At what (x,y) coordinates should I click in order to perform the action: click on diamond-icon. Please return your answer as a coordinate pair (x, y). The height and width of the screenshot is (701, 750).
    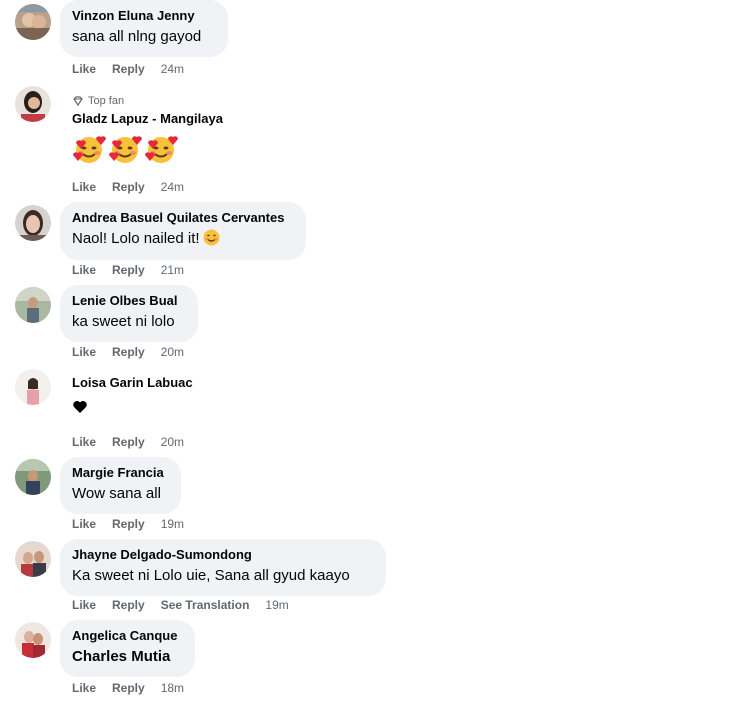
    Looking at the image, I should click on (78, 101).